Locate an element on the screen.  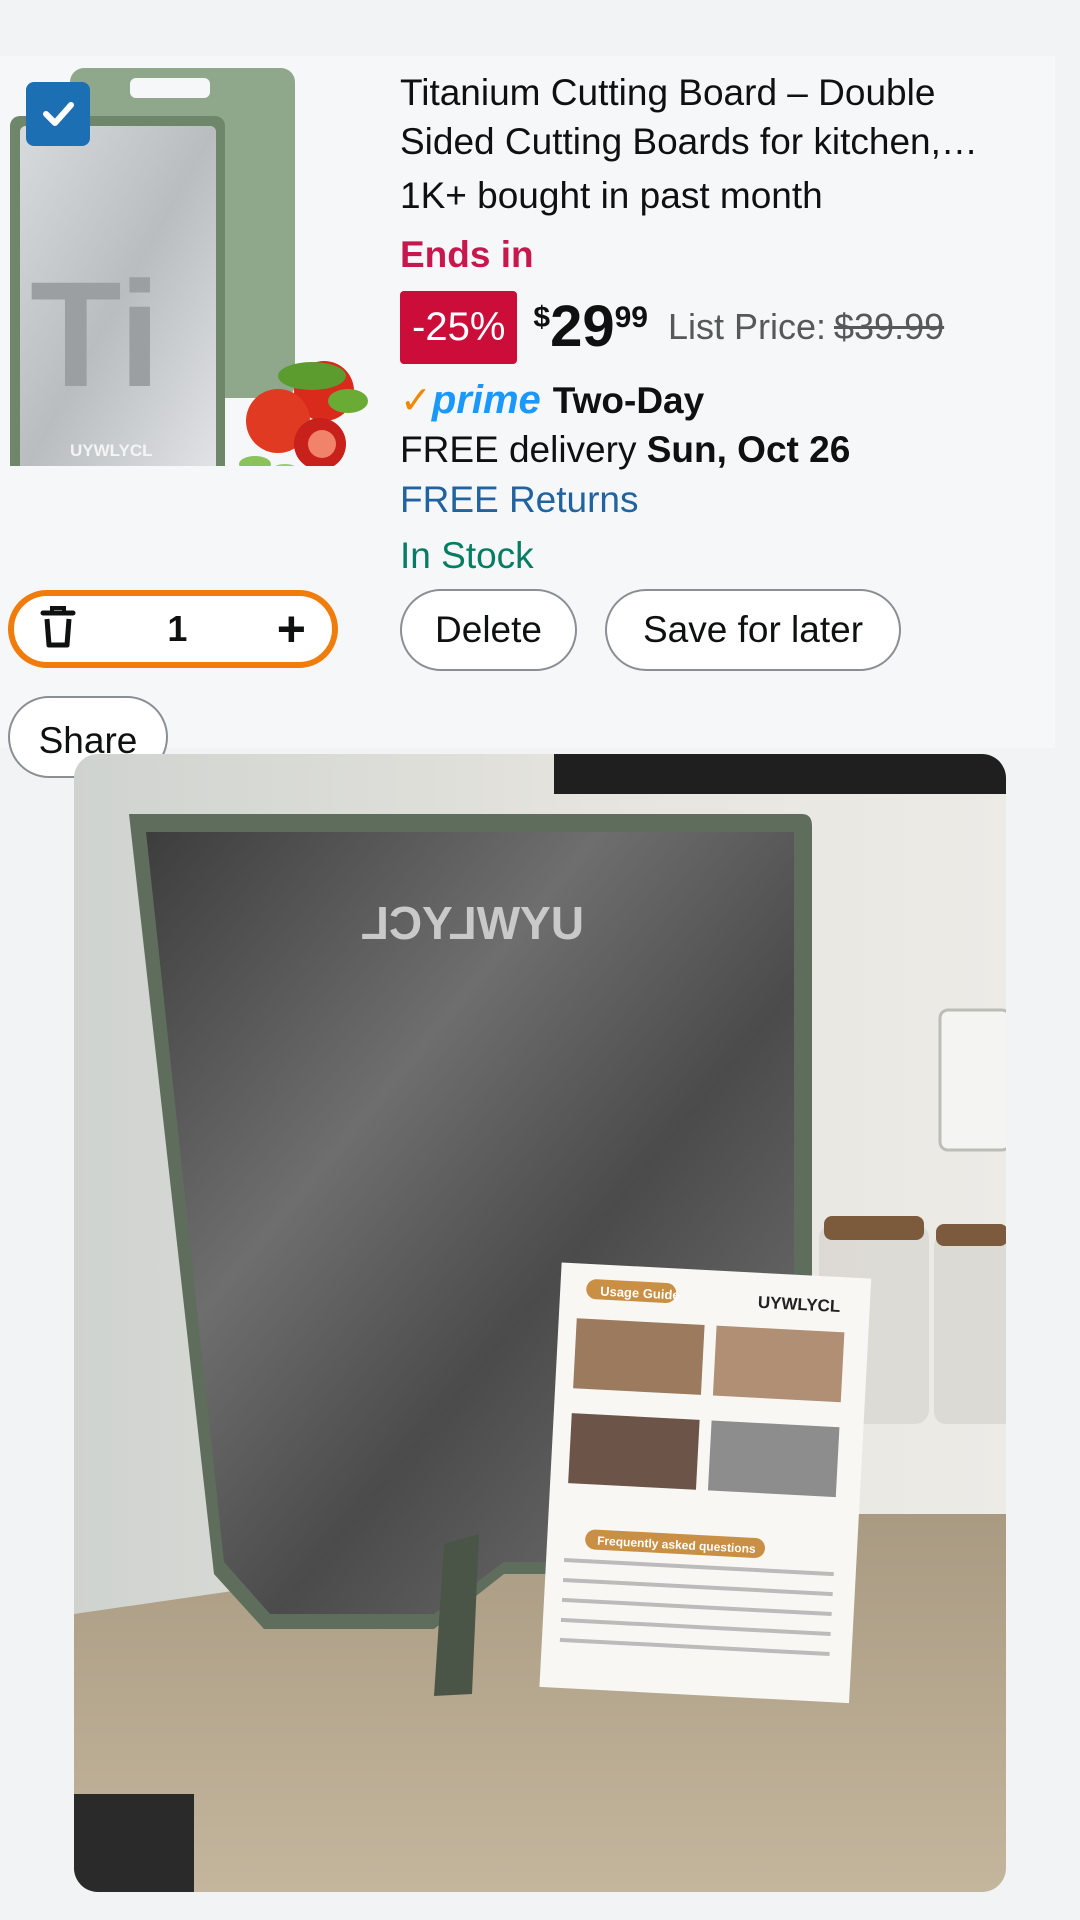
delivery-date: Sun, Oct 26 is located at coordinates (748, 449).